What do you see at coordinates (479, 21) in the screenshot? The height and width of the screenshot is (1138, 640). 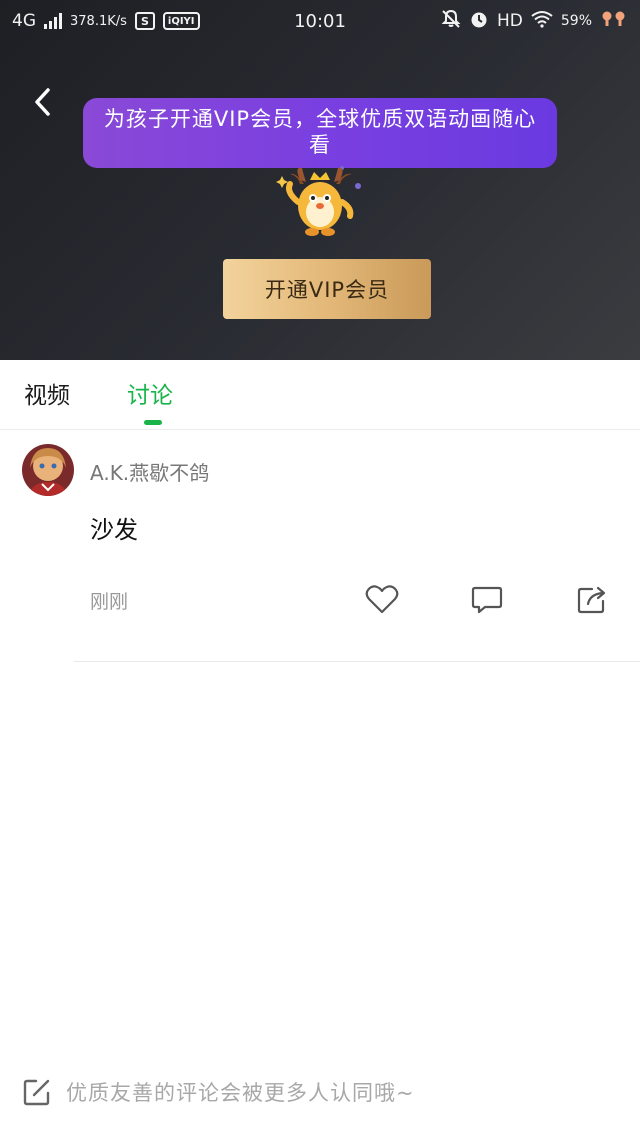 I see `alarm-icon` at bounding box center [479, 21].